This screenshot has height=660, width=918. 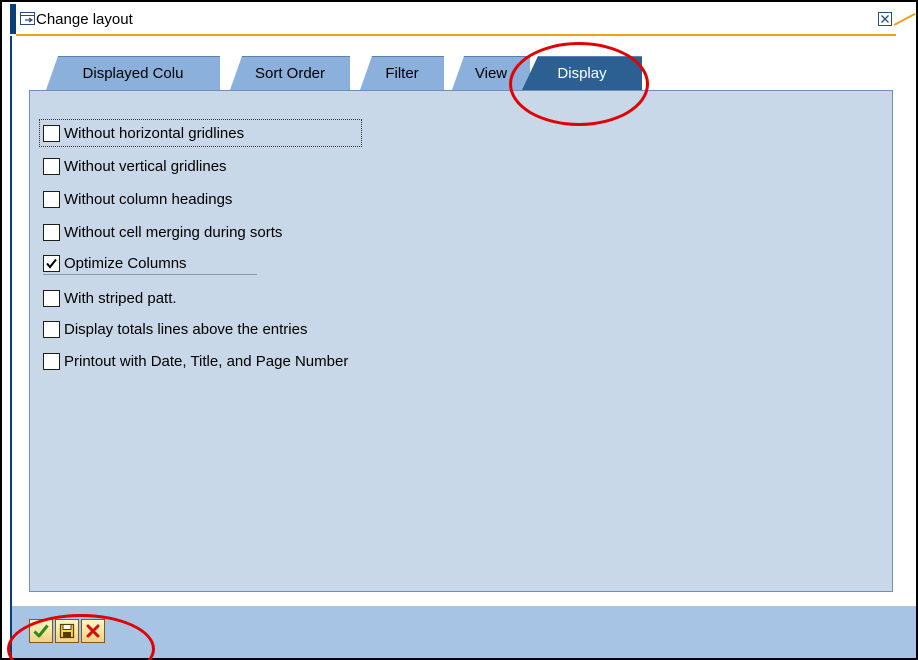 What do you see at coordinates (456, 35) in the screenshot?
I see `title-underline` at bounding box center [456, 35].